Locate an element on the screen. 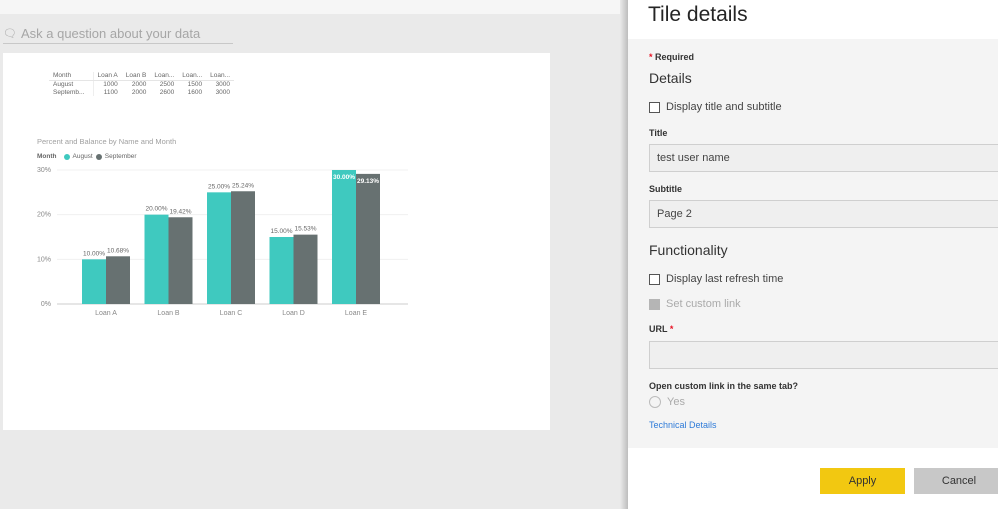 The width and height of the screenshot is (998, 509). apply-button: Apply is located at coordinates (862, 481).